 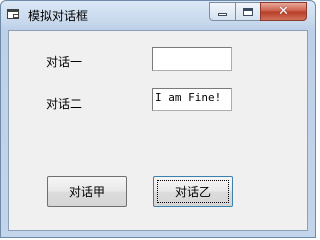 I want to click on focus-rectangle, so click(x=193, y=191).